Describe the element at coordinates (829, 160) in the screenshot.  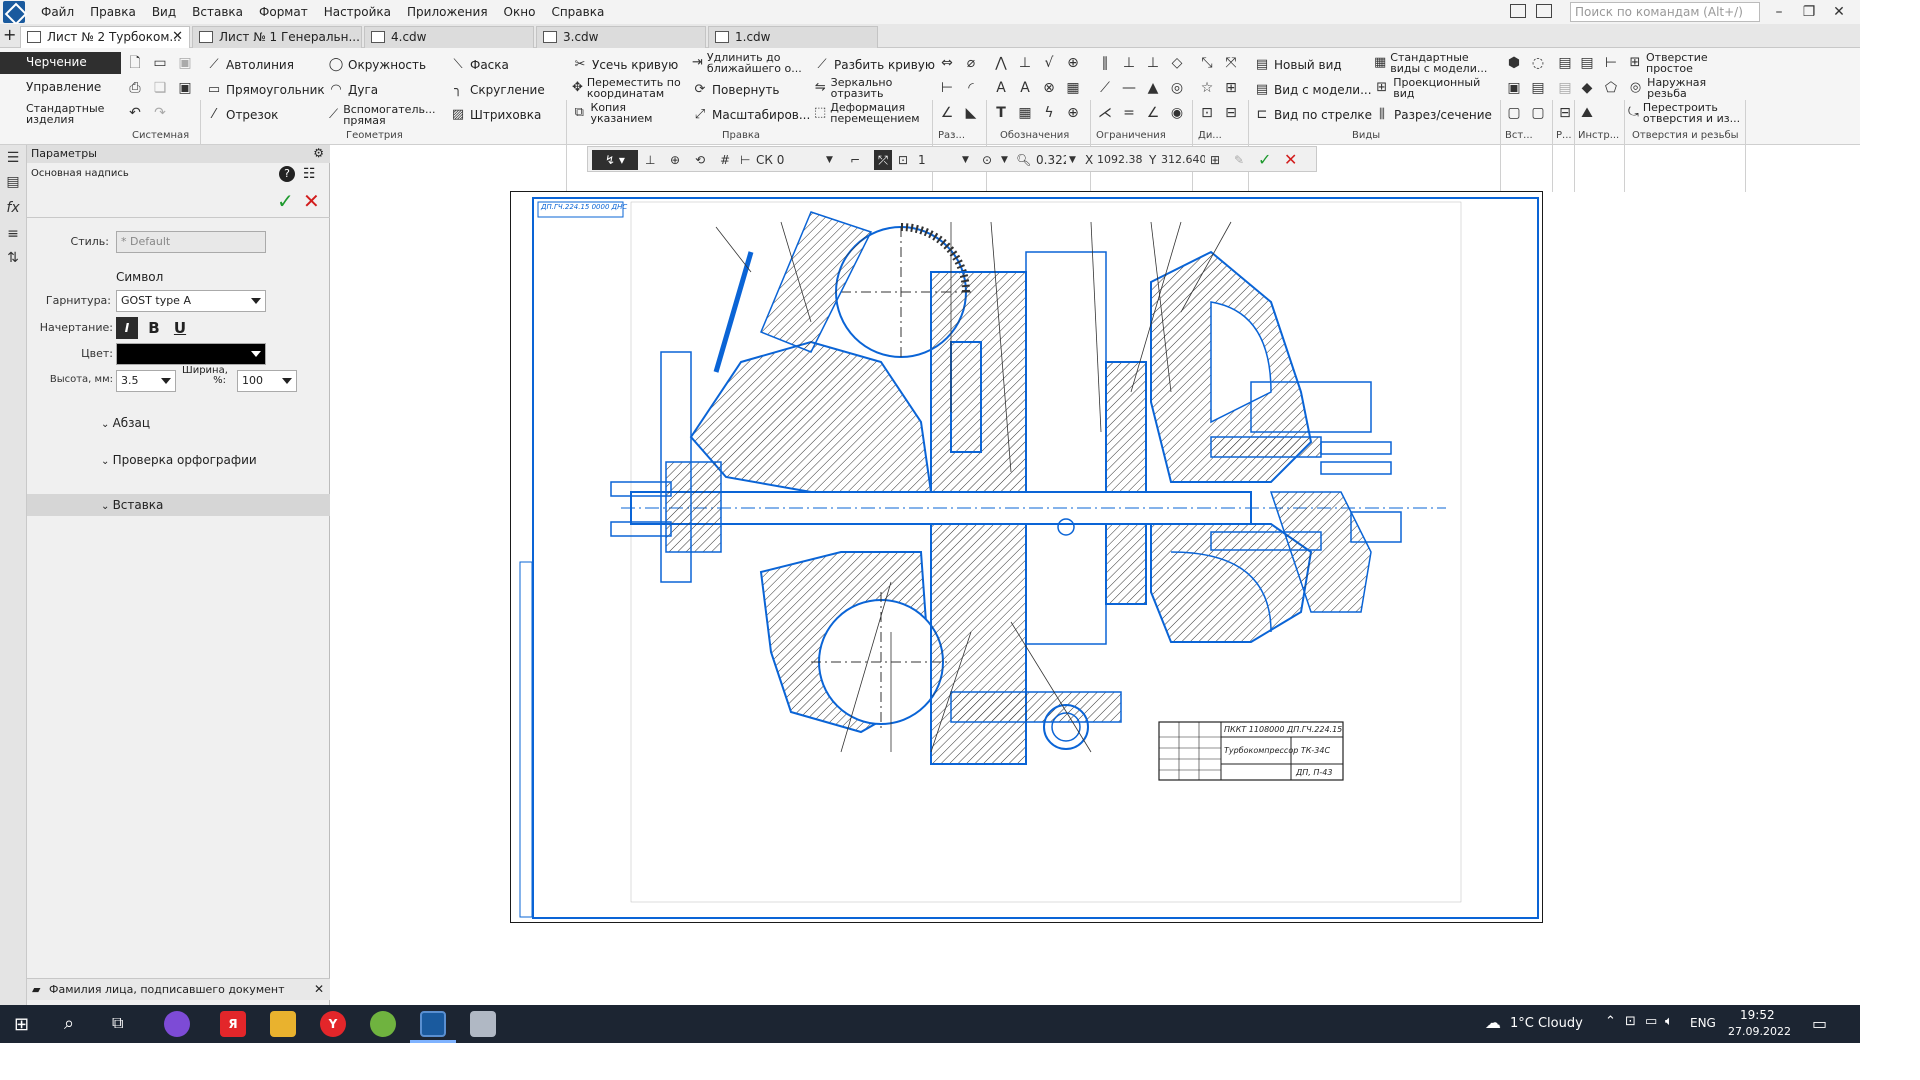
I see `chevron-down-icon: ▼` at that location.